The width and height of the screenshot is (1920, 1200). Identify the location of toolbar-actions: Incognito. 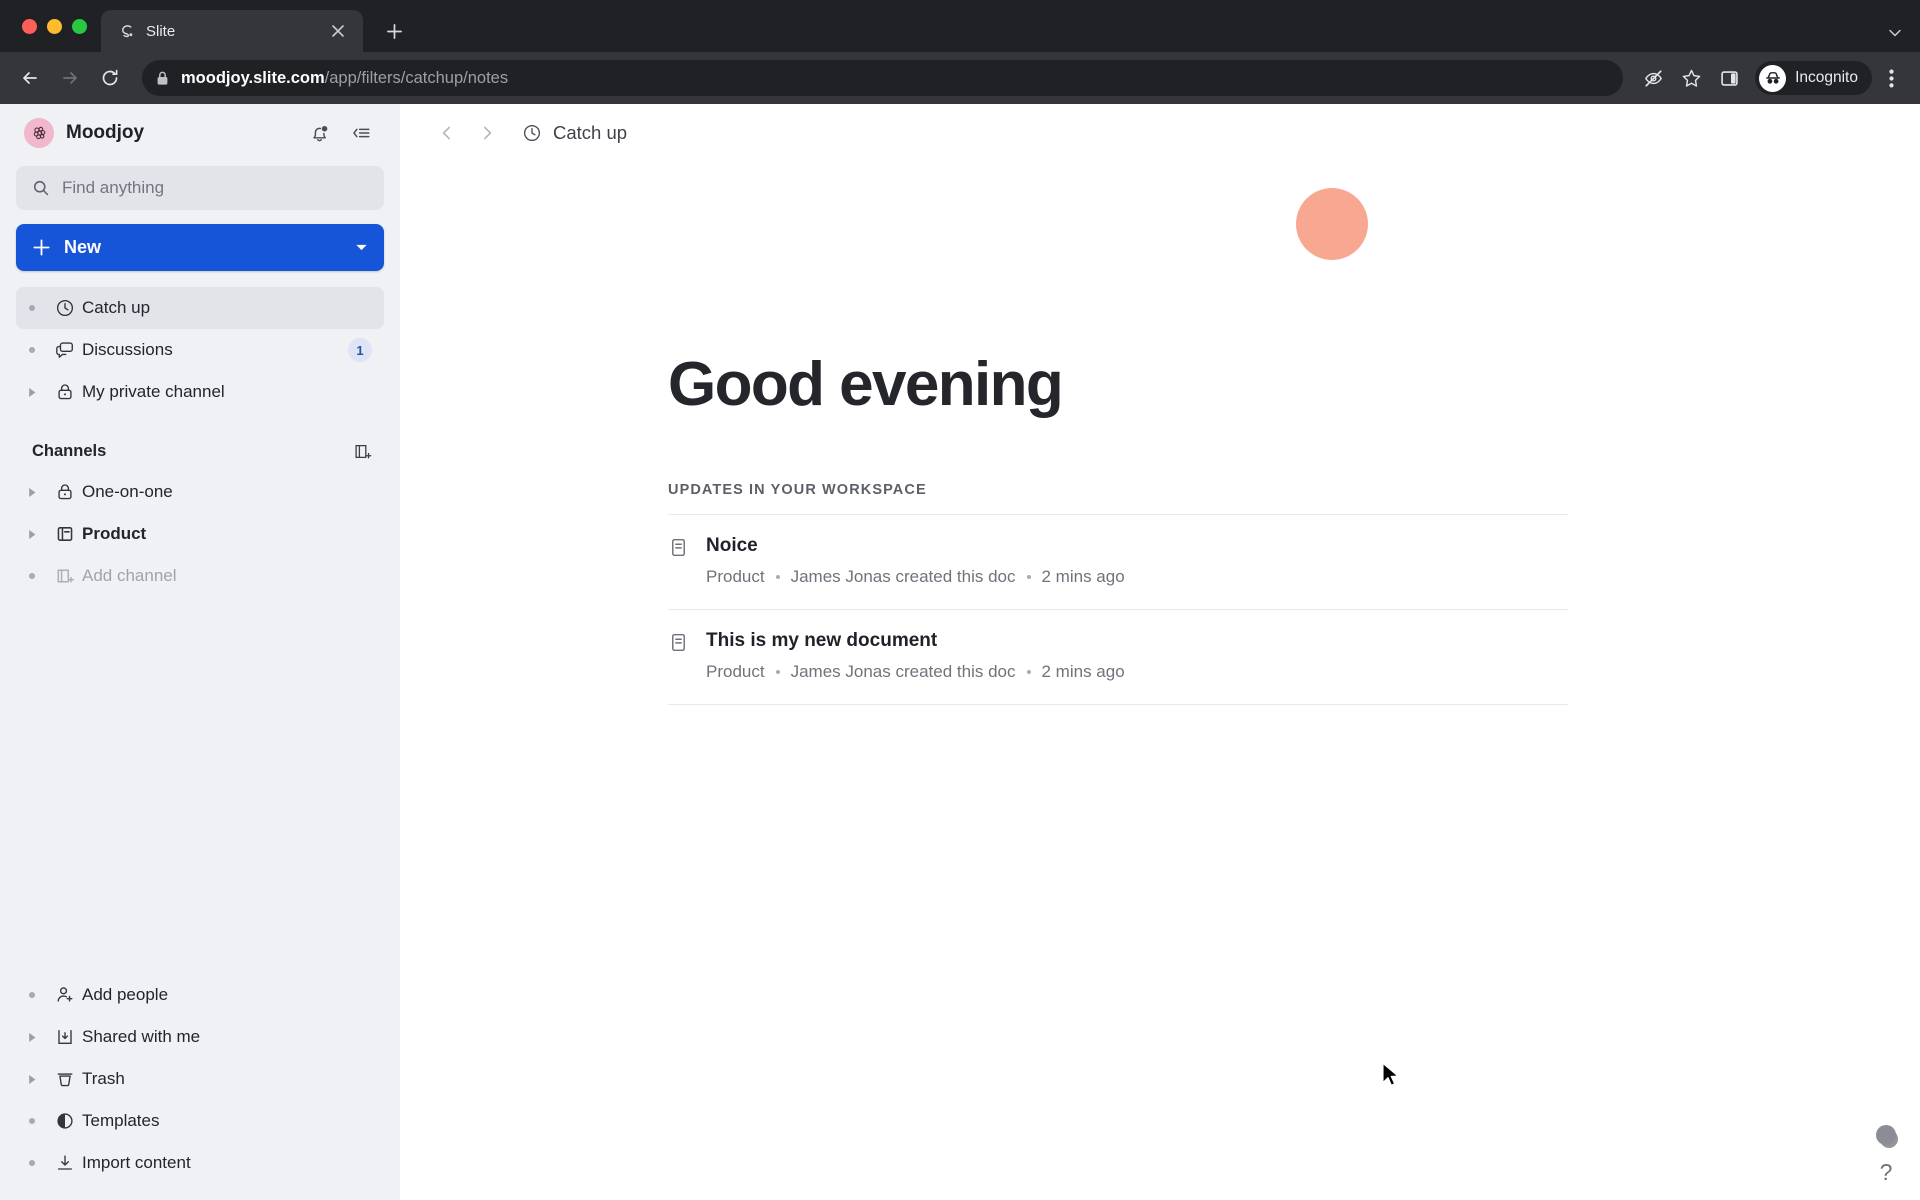
(1771, 78).